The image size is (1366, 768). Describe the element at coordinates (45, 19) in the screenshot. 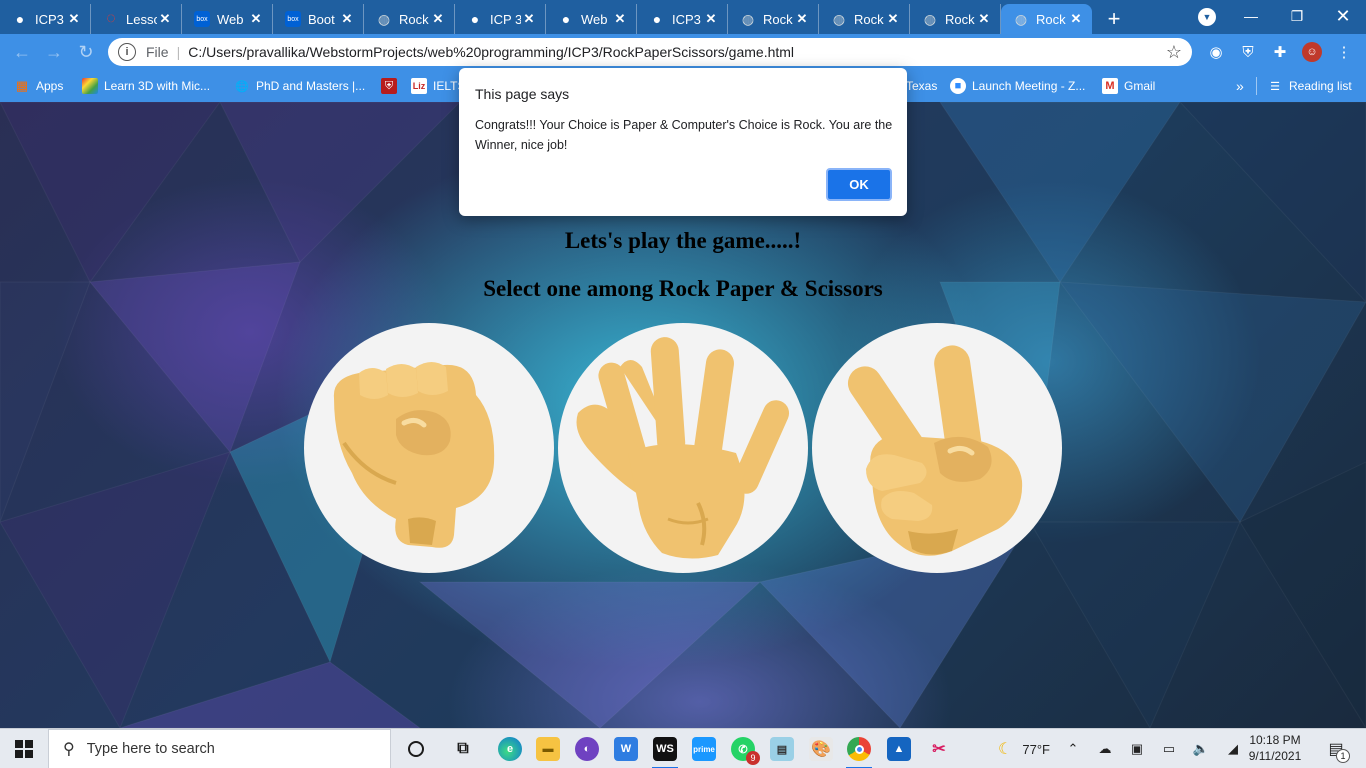

I see `tab-1: ● ICP3 ✕` at that location.